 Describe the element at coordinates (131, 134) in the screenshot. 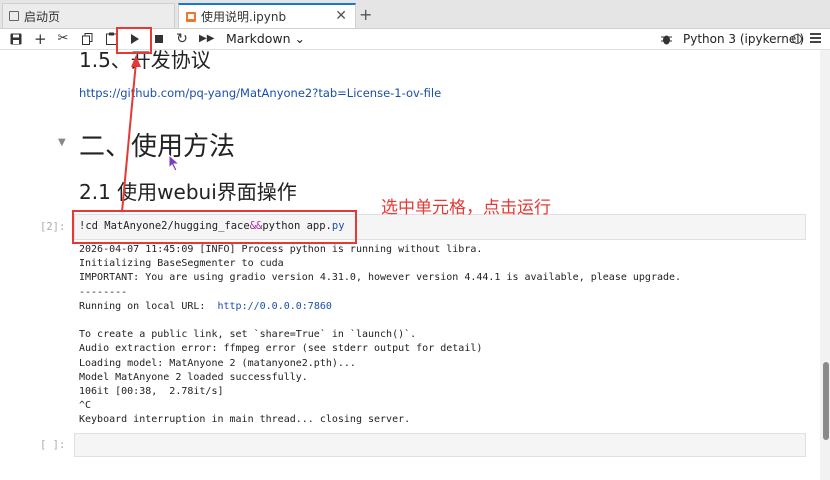

I see `annotation-arrow` at that location.